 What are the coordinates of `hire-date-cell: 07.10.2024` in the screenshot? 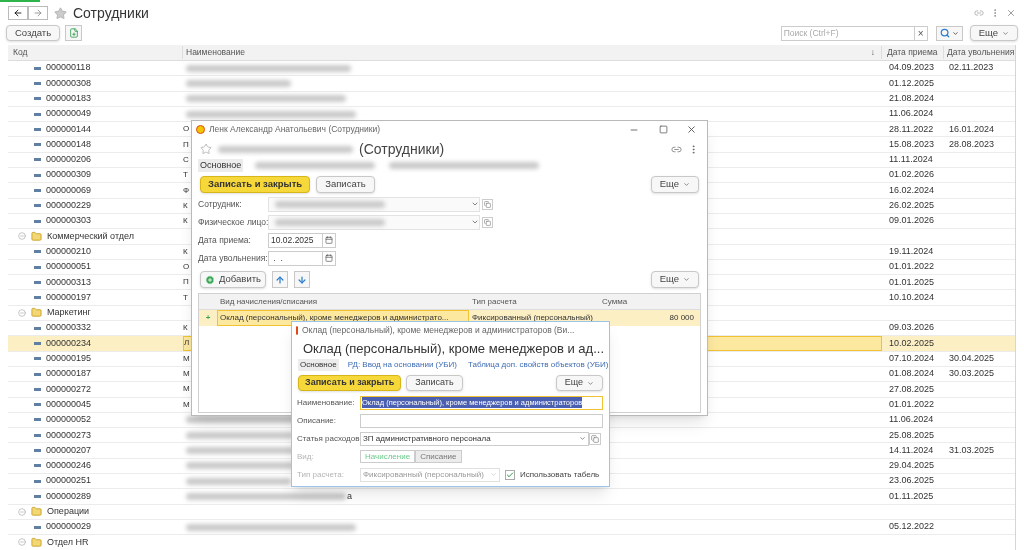 It's located at (912, 358).